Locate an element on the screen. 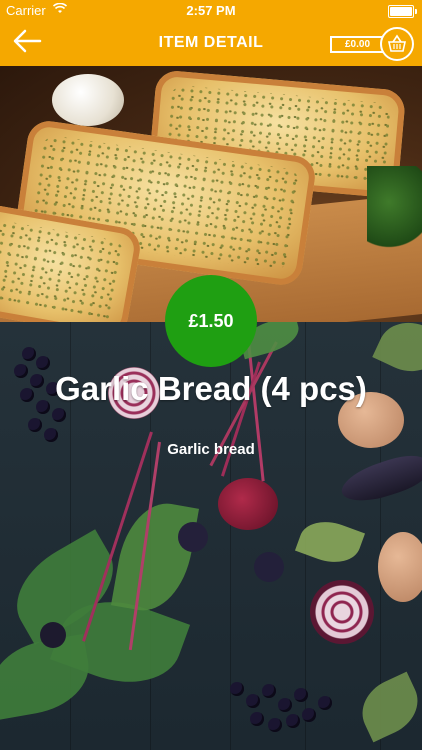 Image resolution: width=422 pixels, height=750 pixels. item-description: Garlic bread is located at coordinates (211, 449).